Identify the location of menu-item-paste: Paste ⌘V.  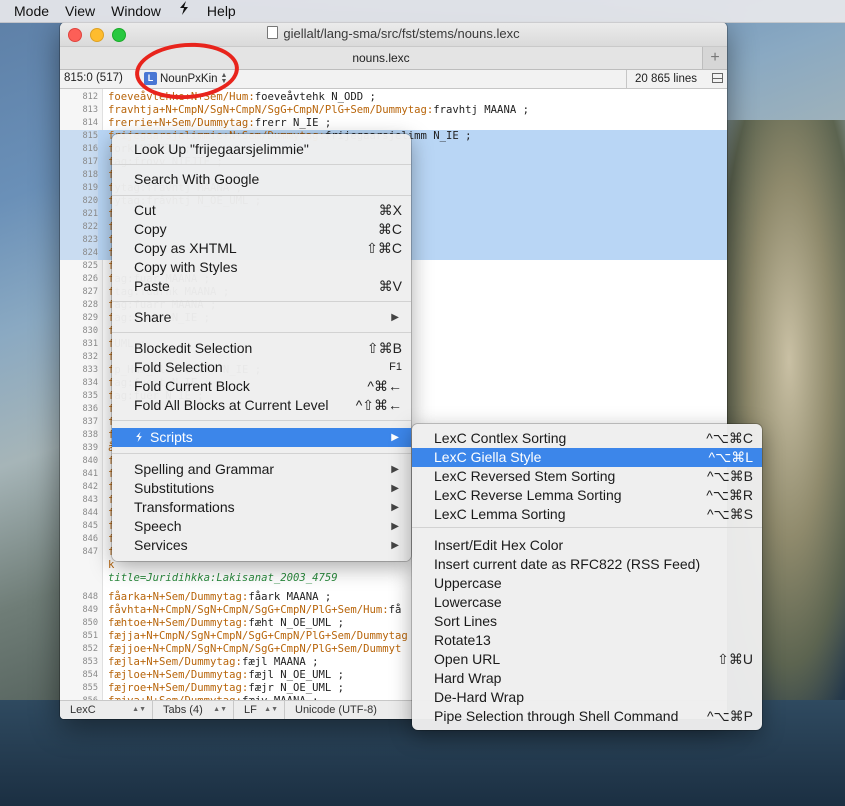
(261, 286).